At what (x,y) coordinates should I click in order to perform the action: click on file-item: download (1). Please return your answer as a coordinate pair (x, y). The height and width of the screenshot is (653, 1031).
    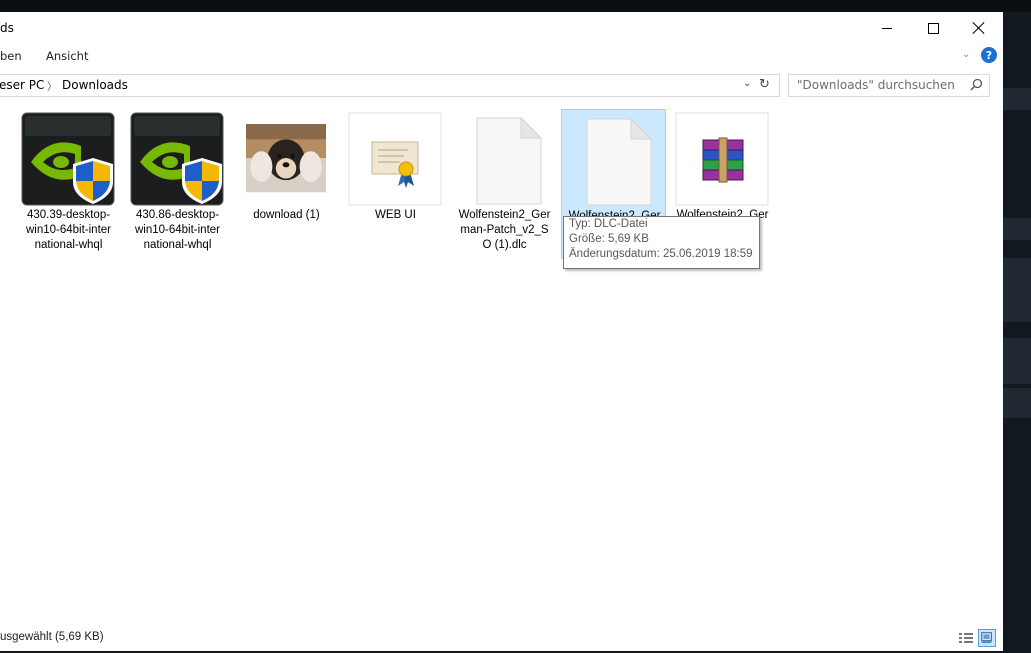
    Looking at the image, I should click on (286, 184).